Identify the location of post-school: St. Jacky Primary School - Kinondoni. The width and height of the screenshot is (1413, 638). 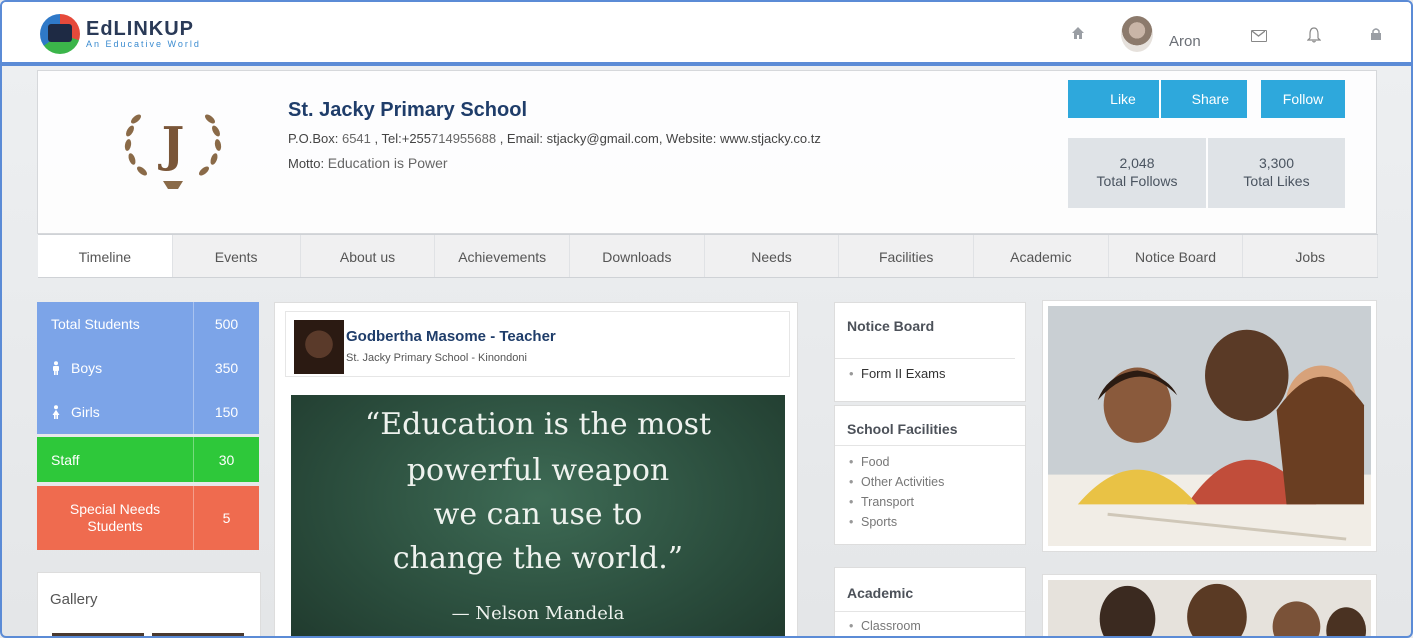
(436, 358).